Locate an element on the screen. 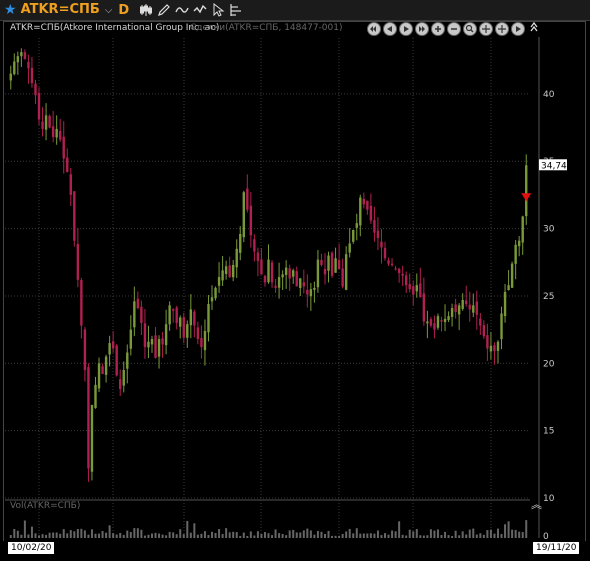 The image size is (590, 561). price-axis-label: 30 is located at coordinates (549, 230).